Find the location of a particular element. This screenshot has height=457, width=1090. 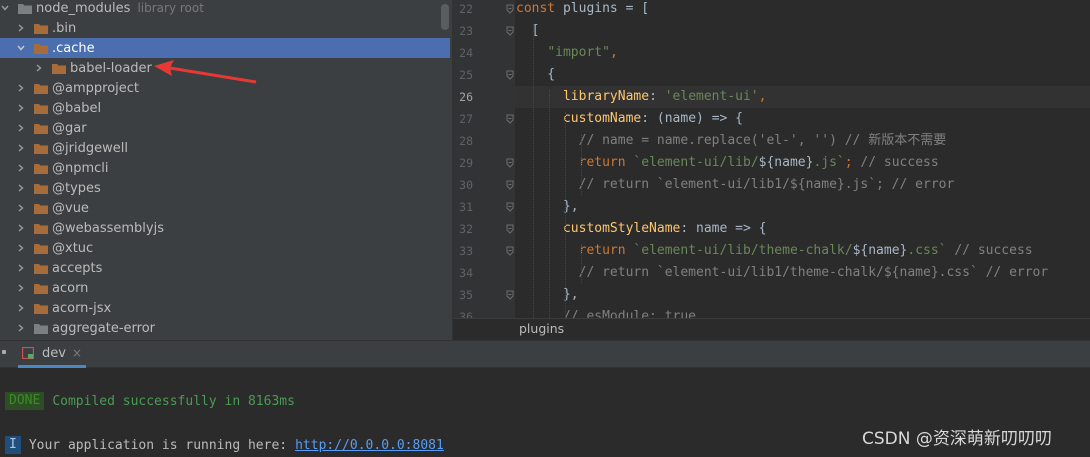

tab-dev: dev × is located at coordinates (52, 354).